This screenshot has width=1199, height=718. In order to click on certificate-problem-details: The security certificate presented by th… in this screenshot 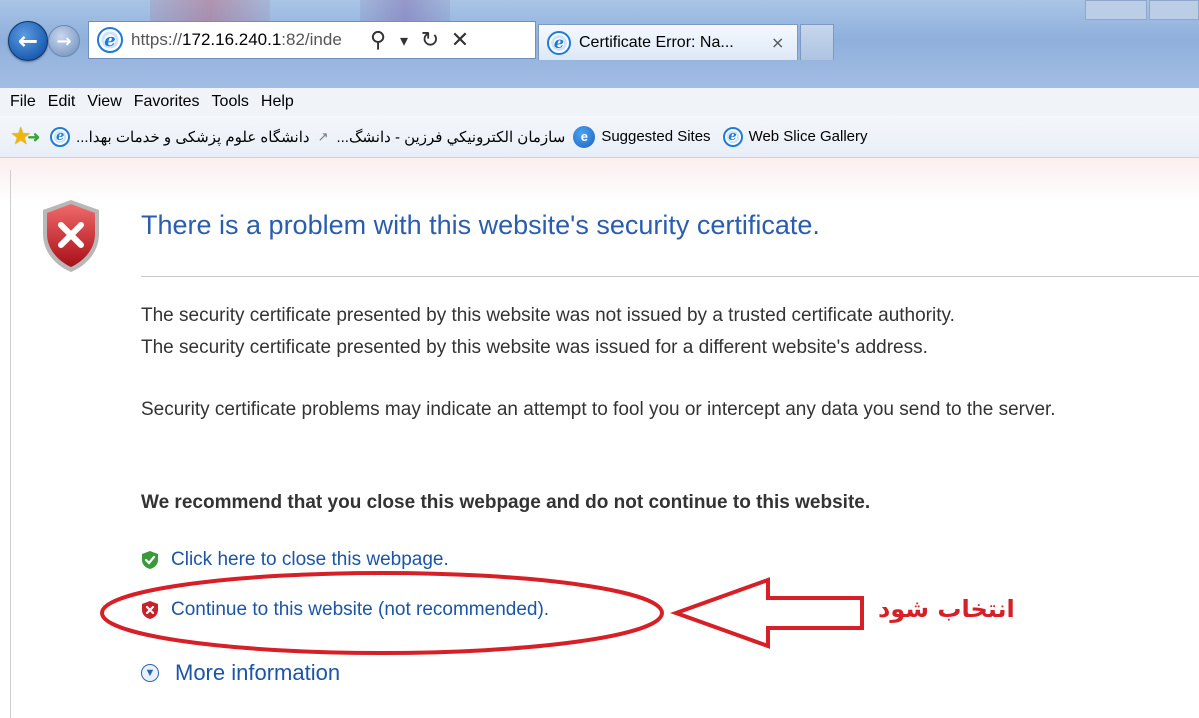, I will do `click(666, 332)`.